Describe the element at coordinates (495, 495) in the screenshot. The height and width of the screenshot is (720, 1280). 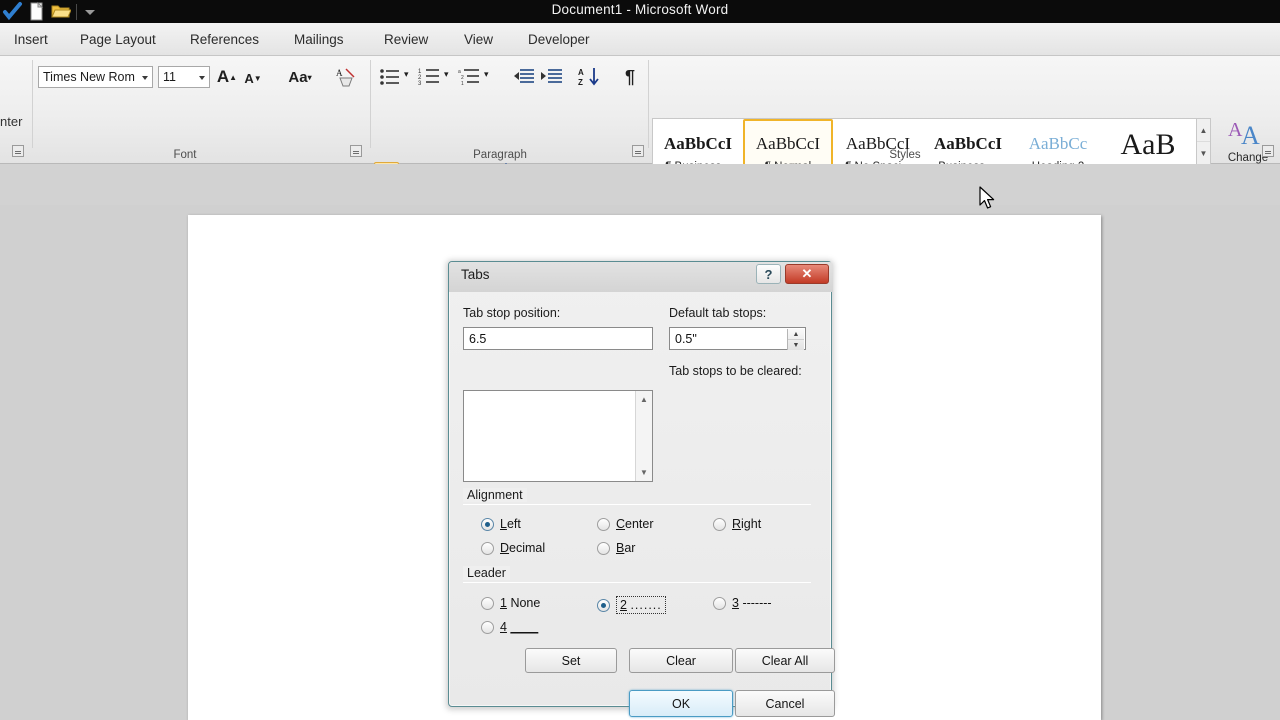
I see `alignment-group-title: Alignment` at that location.